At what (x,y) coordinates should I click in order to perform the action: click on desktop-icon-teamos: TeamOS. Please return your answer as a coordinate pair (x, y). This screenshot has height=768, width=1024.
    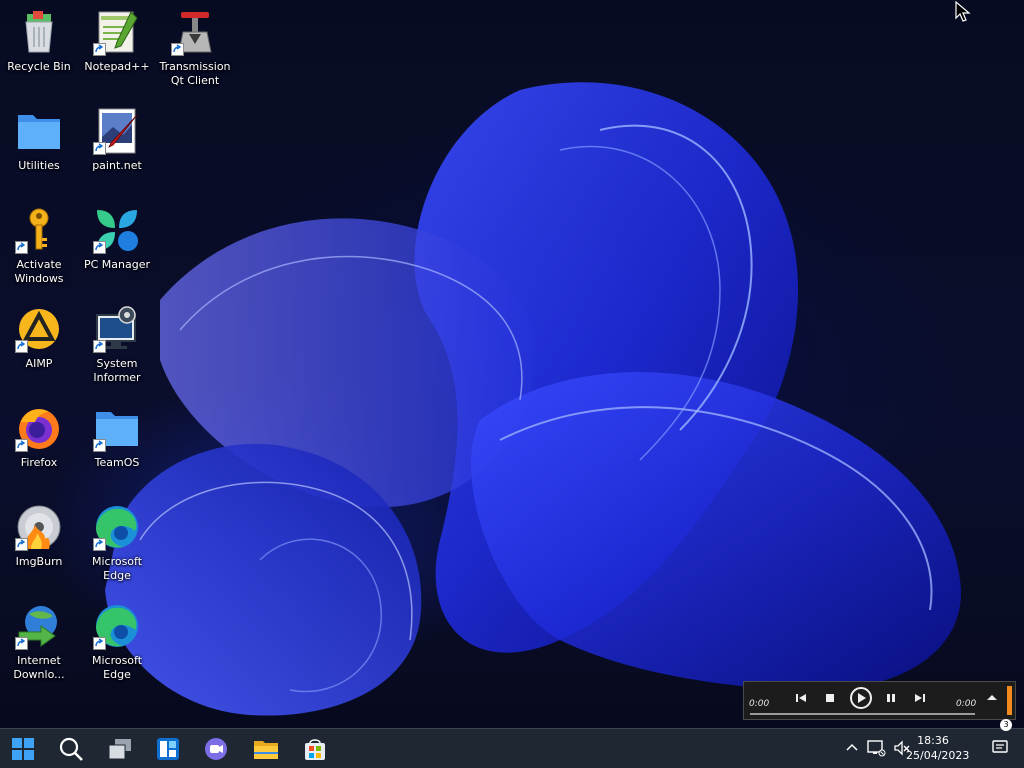
    Looking at the image, I should click on (117, 437).